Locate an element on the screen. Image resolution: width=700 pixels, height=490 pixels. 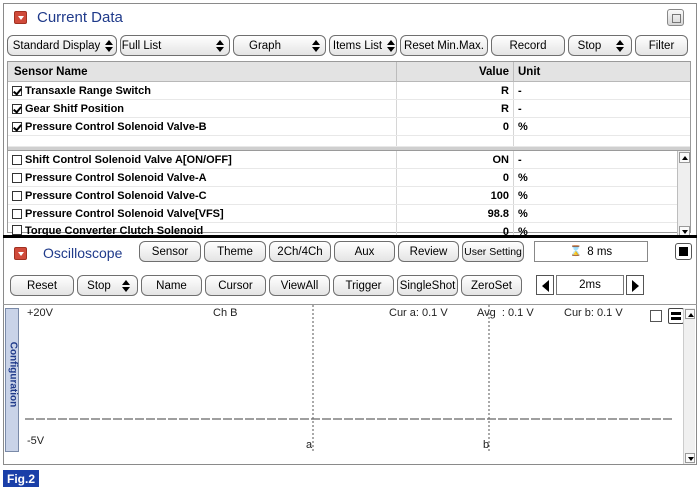
maximize-icon is located at coordinates (675, 17).